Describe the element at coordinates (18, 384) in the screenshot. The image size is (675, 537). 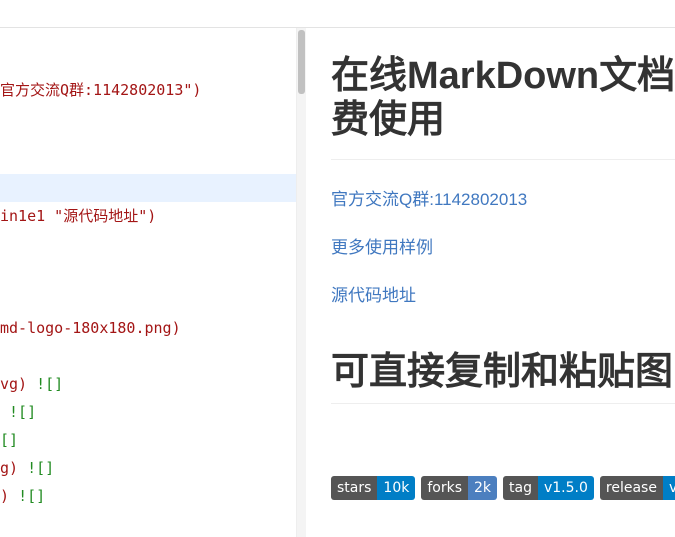
I see `code-token: vg)` at that location.